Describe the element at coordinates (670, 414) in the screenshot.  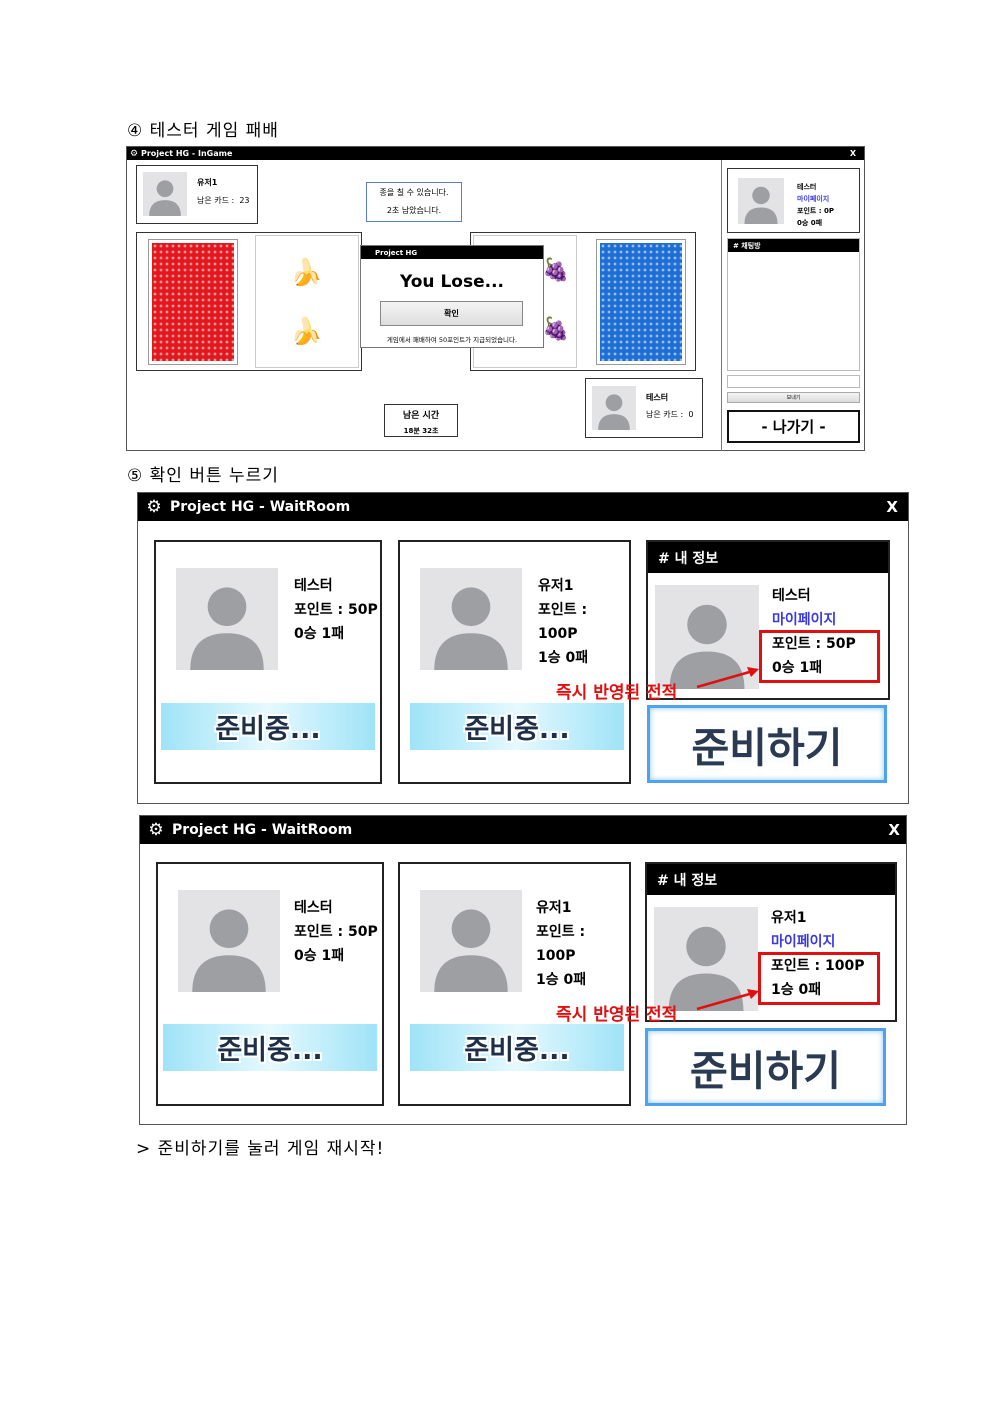
I see `player-cards: 남은 카드 : 0` at that location.